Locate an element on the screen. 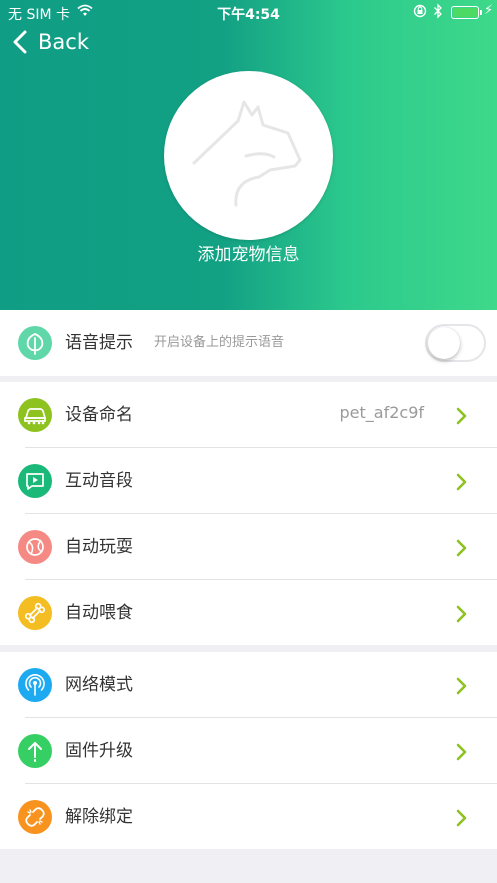 Image resolution: width=497 pixels, height=883 pixels. leaf-icon is located at coordinates (35, 343).